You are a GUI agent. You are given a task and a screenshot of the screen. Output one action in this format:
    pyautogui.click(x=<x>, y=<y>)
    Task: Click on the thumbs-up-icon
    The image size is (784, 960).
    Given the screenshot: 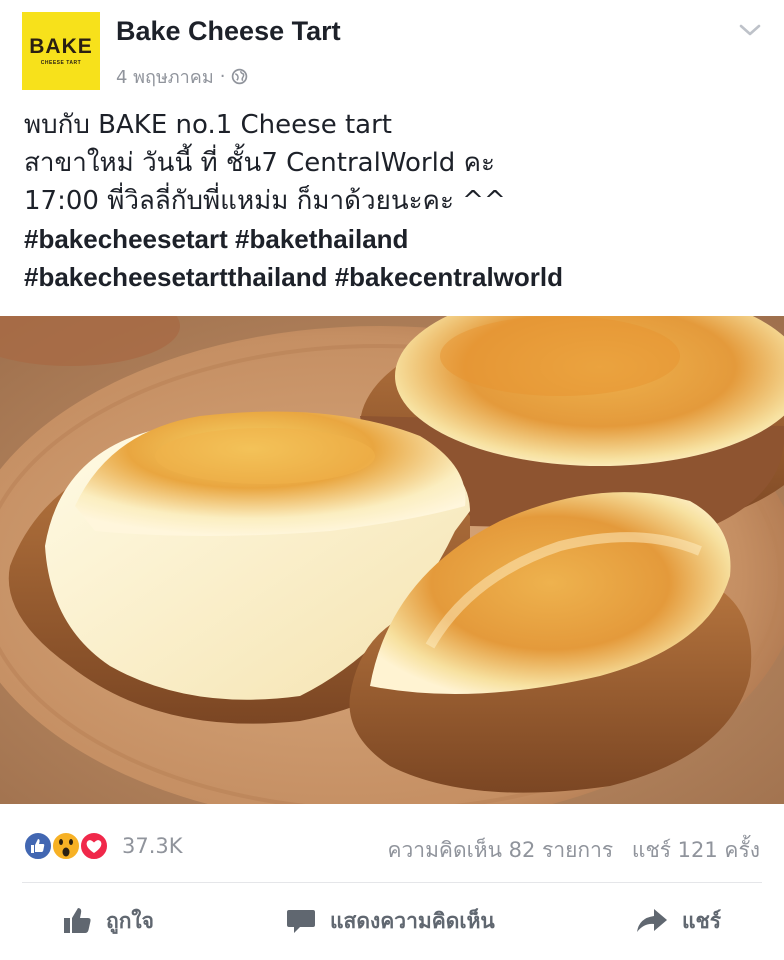 What is the action you would take?
    pyautogui.click(x=77, y=920)
    